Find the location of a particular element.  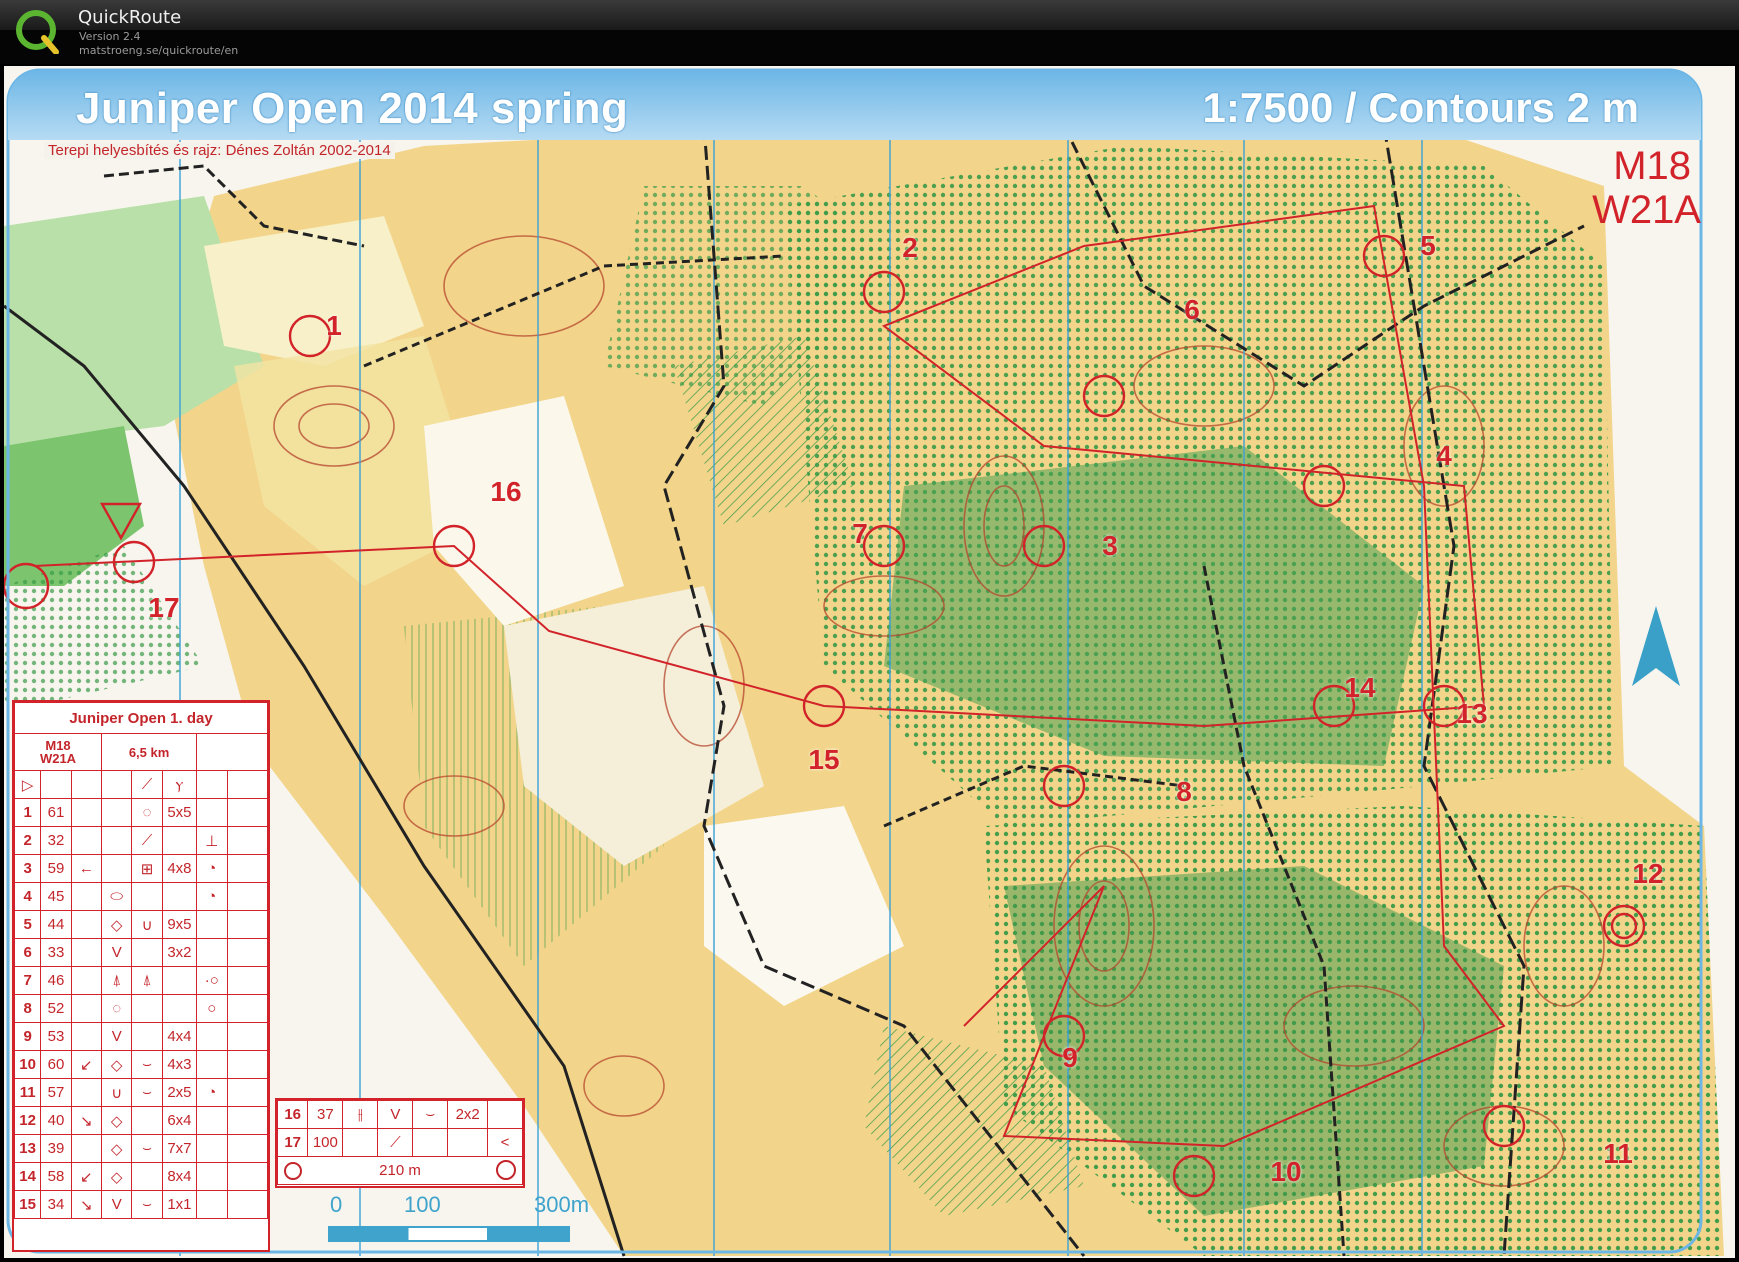

control-descriptions-continued: 16 37 ⫲ V ⌣ 2x2 17 100 ⟋ < 210 m is located at coordinates (400, 1143).